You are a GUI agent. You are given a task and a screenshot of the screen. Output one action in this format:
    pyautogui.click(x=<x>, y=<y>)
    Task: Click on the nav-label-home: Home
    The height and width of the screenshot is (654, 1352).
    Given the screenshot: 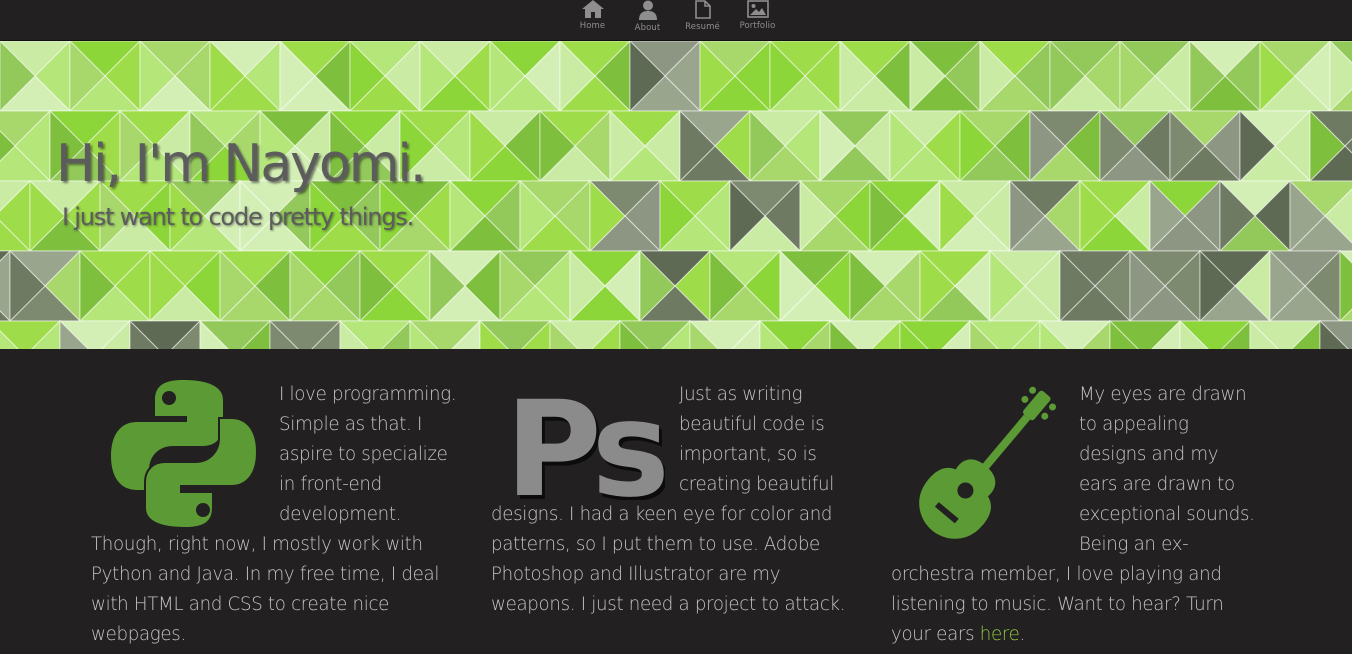 What is the action you would take?
    pyautogui.click(x=592, y=26)
    